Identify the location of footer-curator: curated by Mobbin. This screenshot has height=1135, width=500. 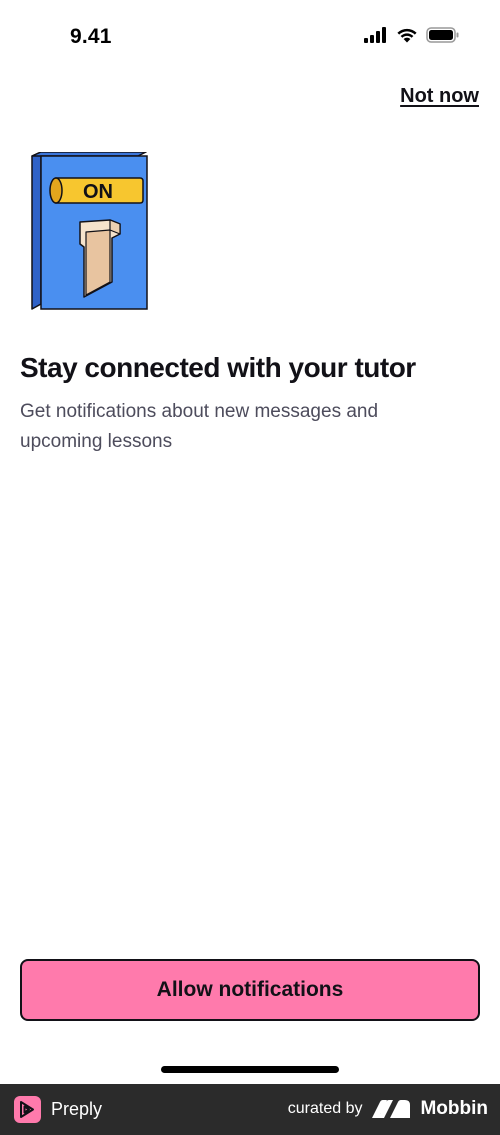
(388, 1109).